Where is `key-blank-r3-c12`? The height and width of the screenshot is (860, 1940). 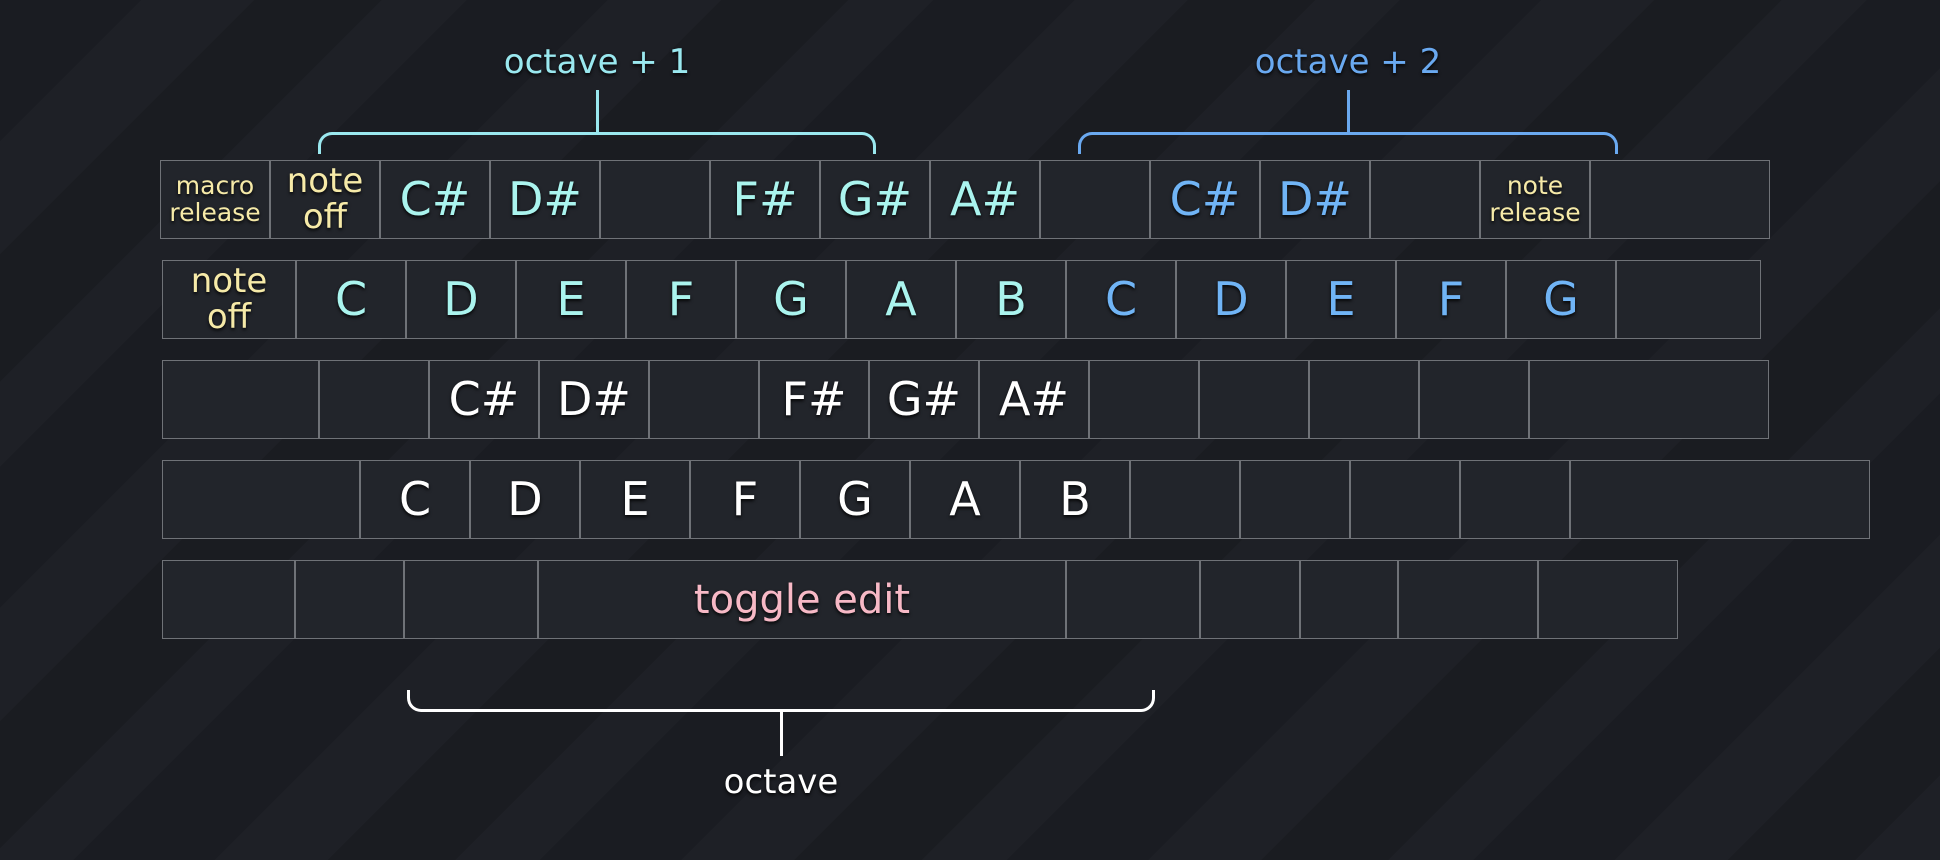 key-blank-r3-c12 is located at coordinates (1474, 399).